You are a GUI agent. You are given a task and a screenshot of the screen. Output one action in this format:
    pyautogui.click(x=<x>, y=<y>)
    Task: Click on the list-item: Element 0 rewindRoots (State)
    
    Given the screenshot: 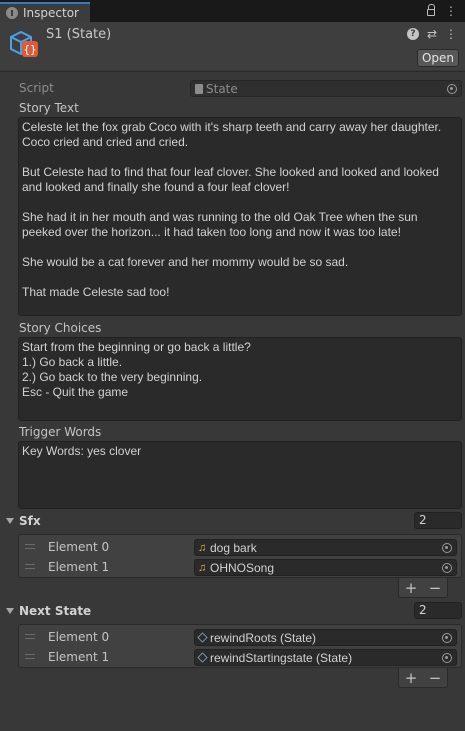 What is the action you would take?
    pyautogui.click(x=240, y=637)
    